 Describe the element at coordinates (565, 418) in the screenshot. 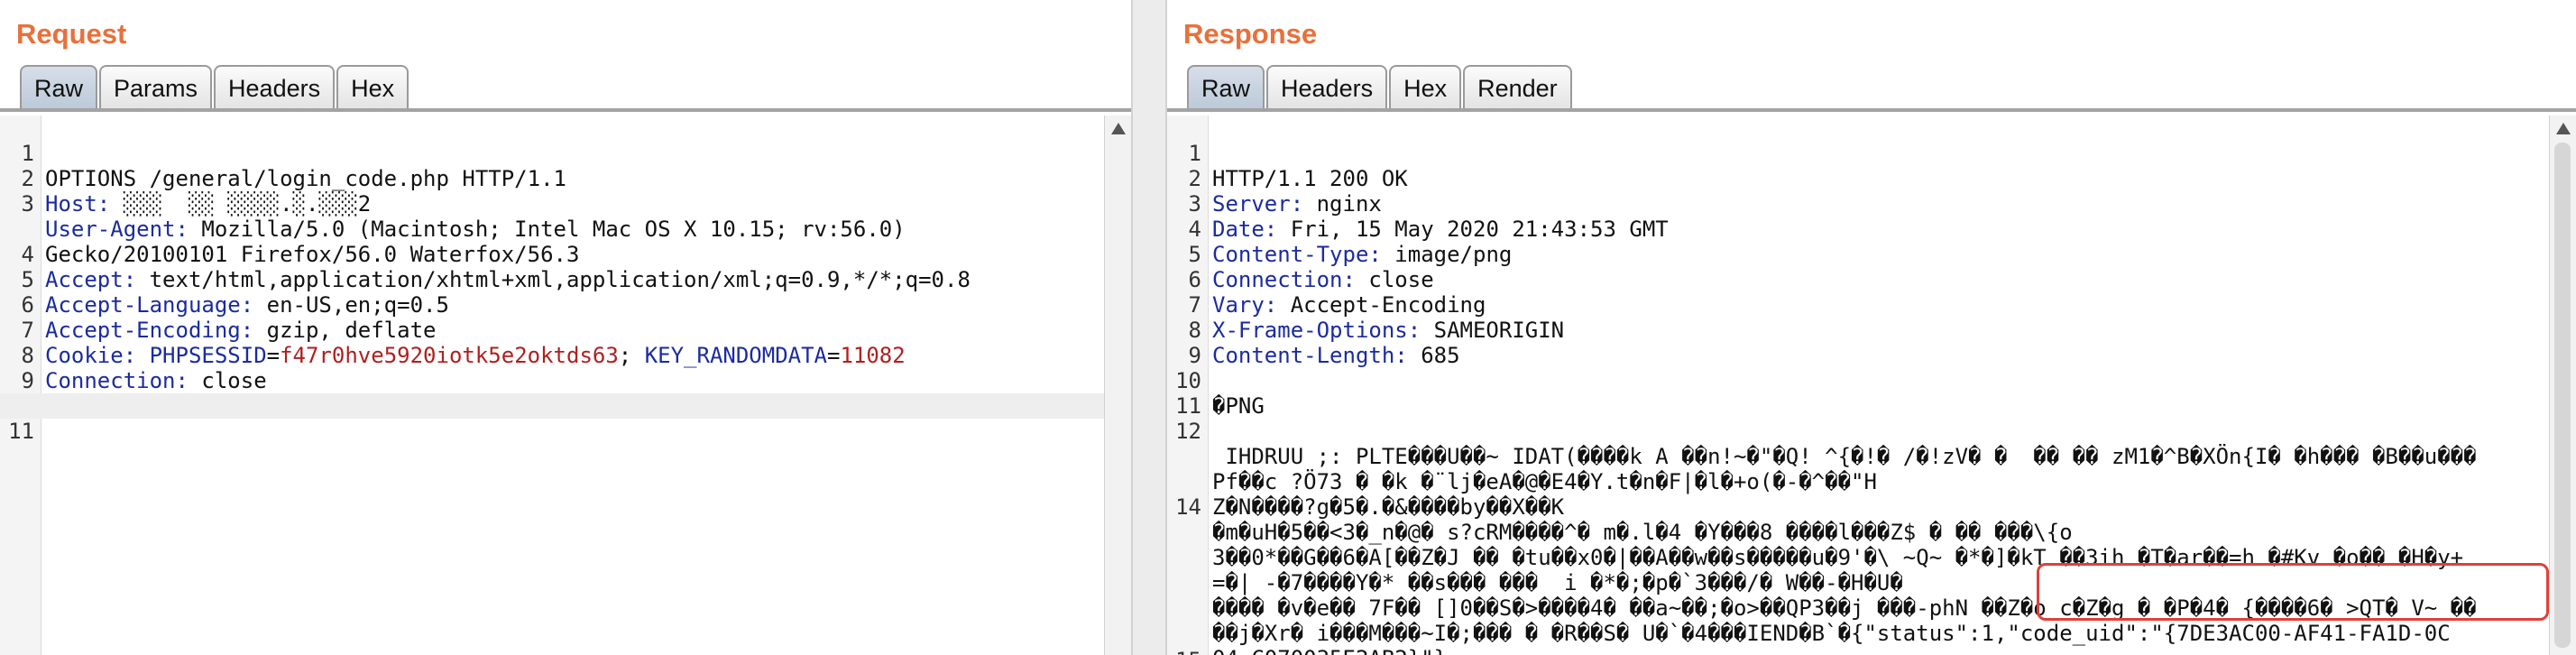

I see `request-line-current: 11` at that location.